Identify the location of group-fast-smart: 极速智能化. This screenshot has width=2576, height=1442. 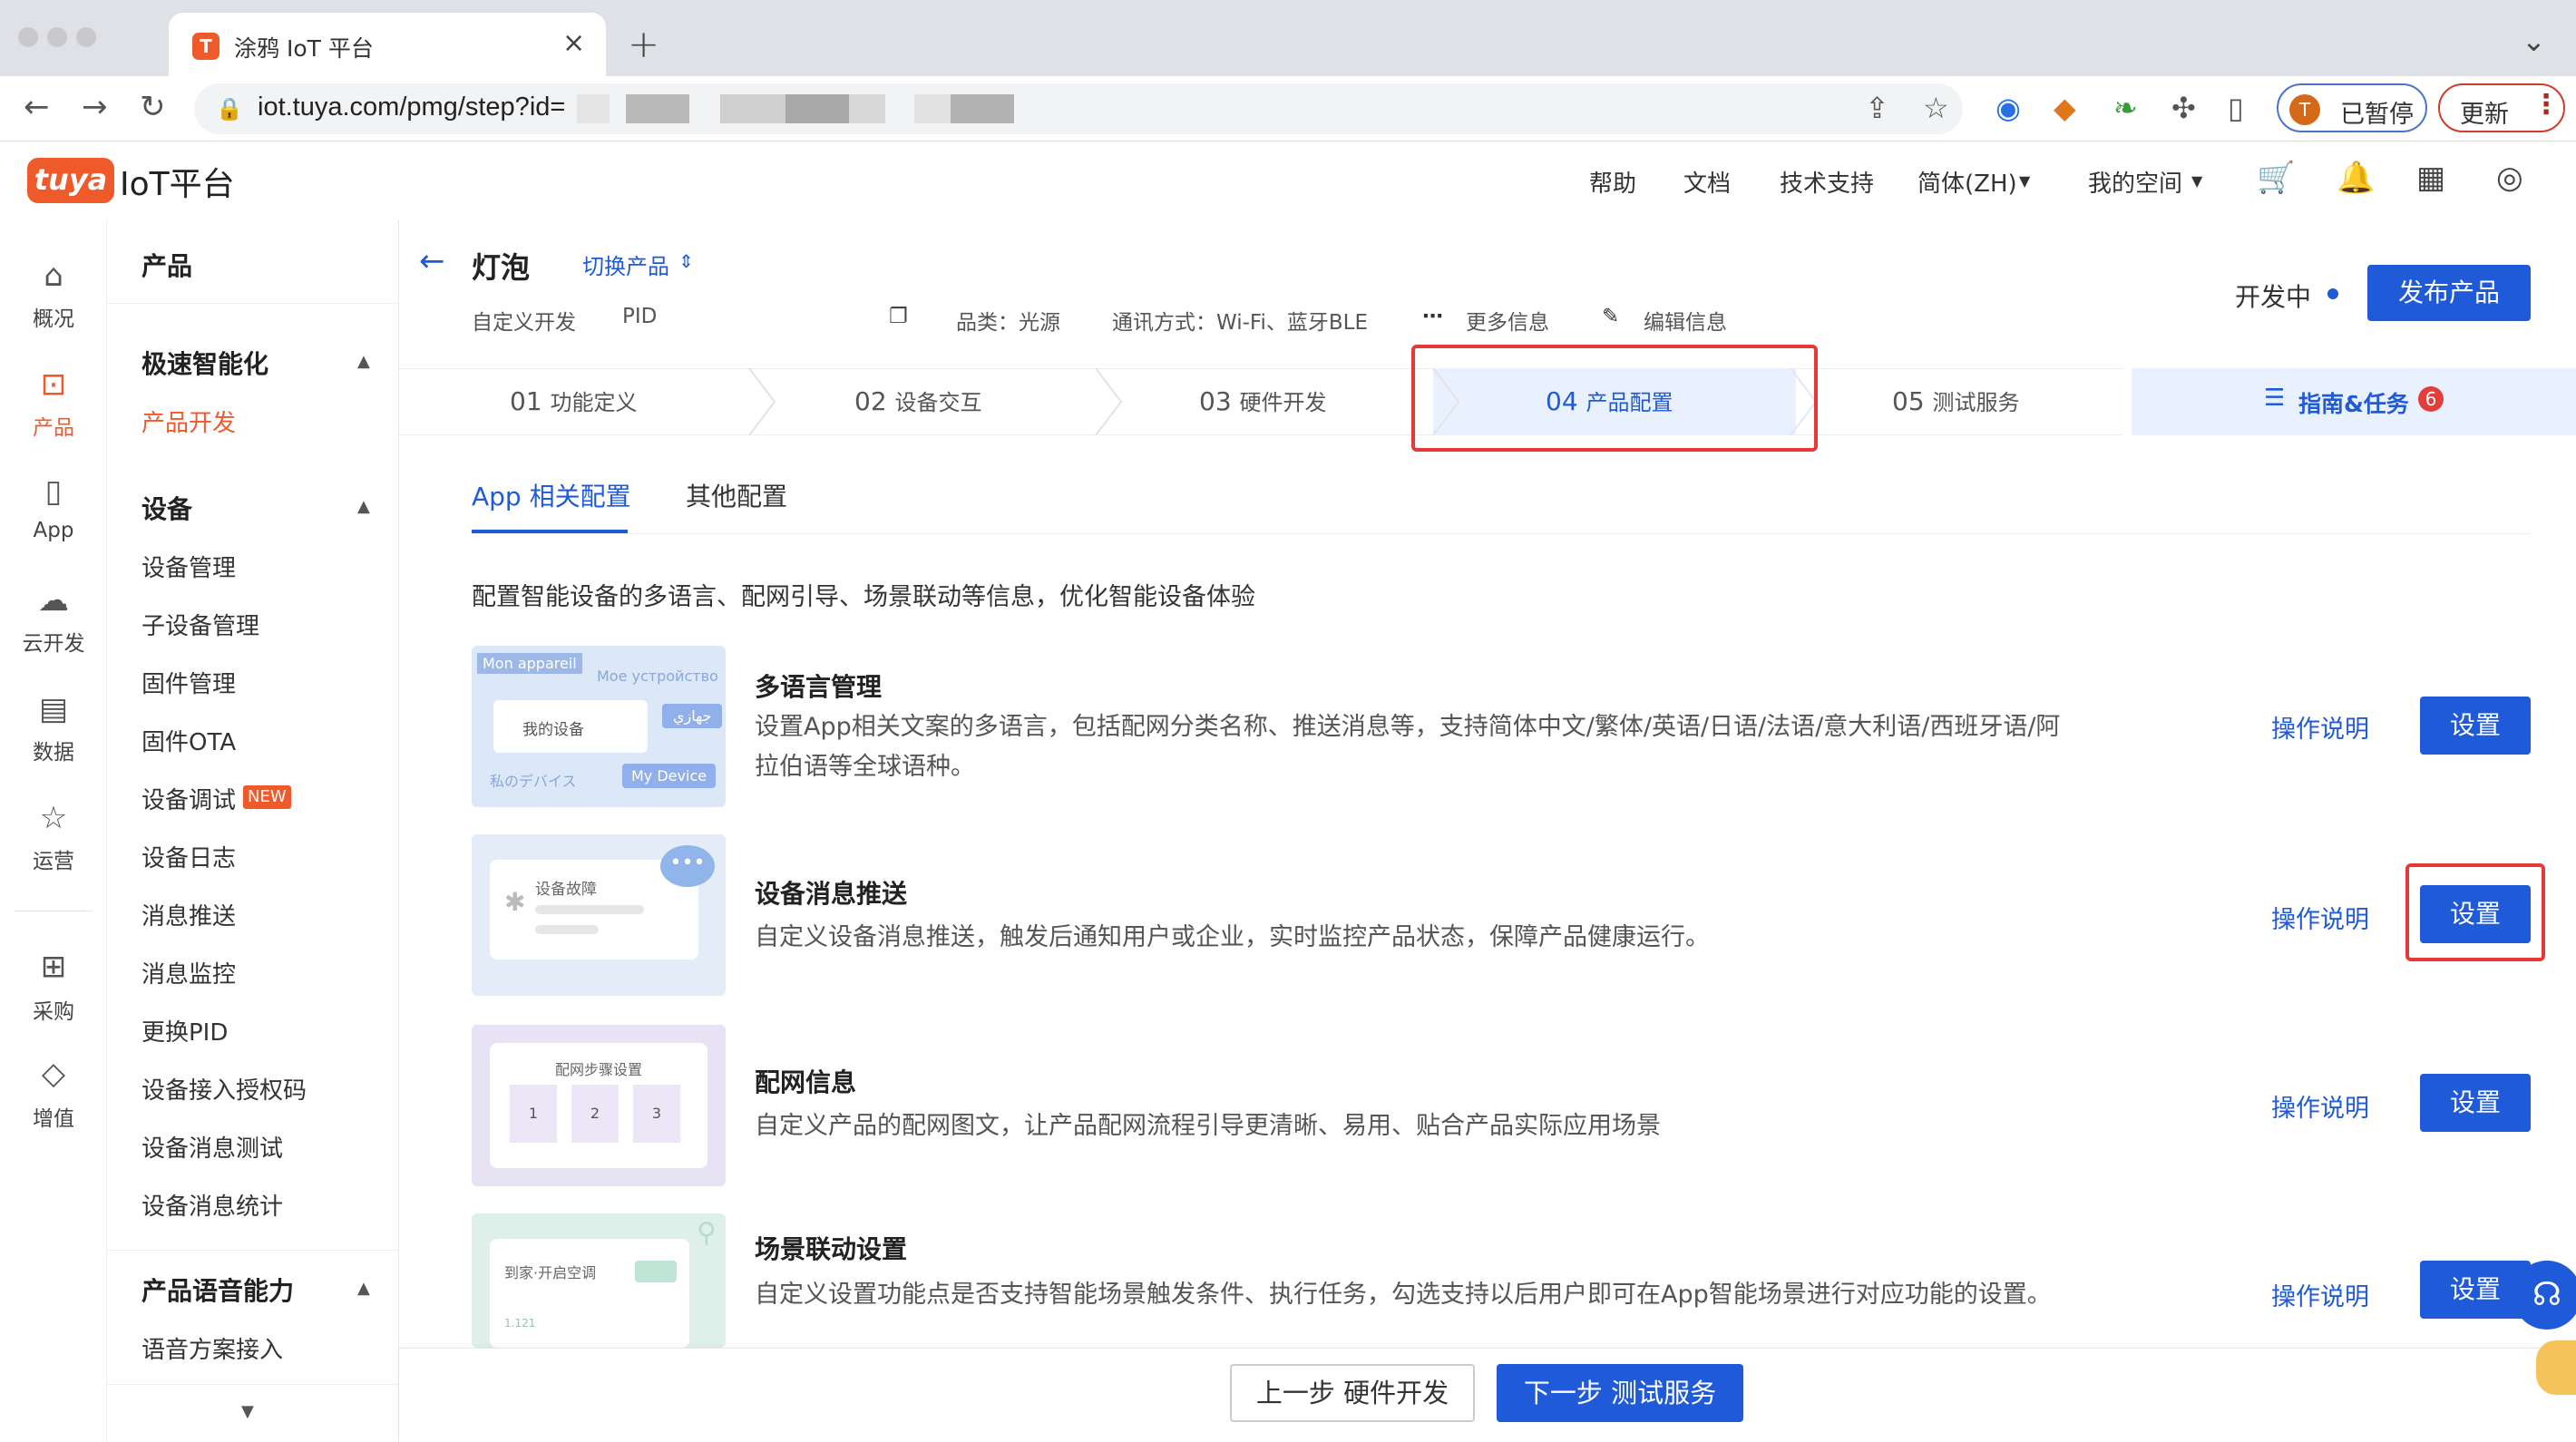
(204, 363).